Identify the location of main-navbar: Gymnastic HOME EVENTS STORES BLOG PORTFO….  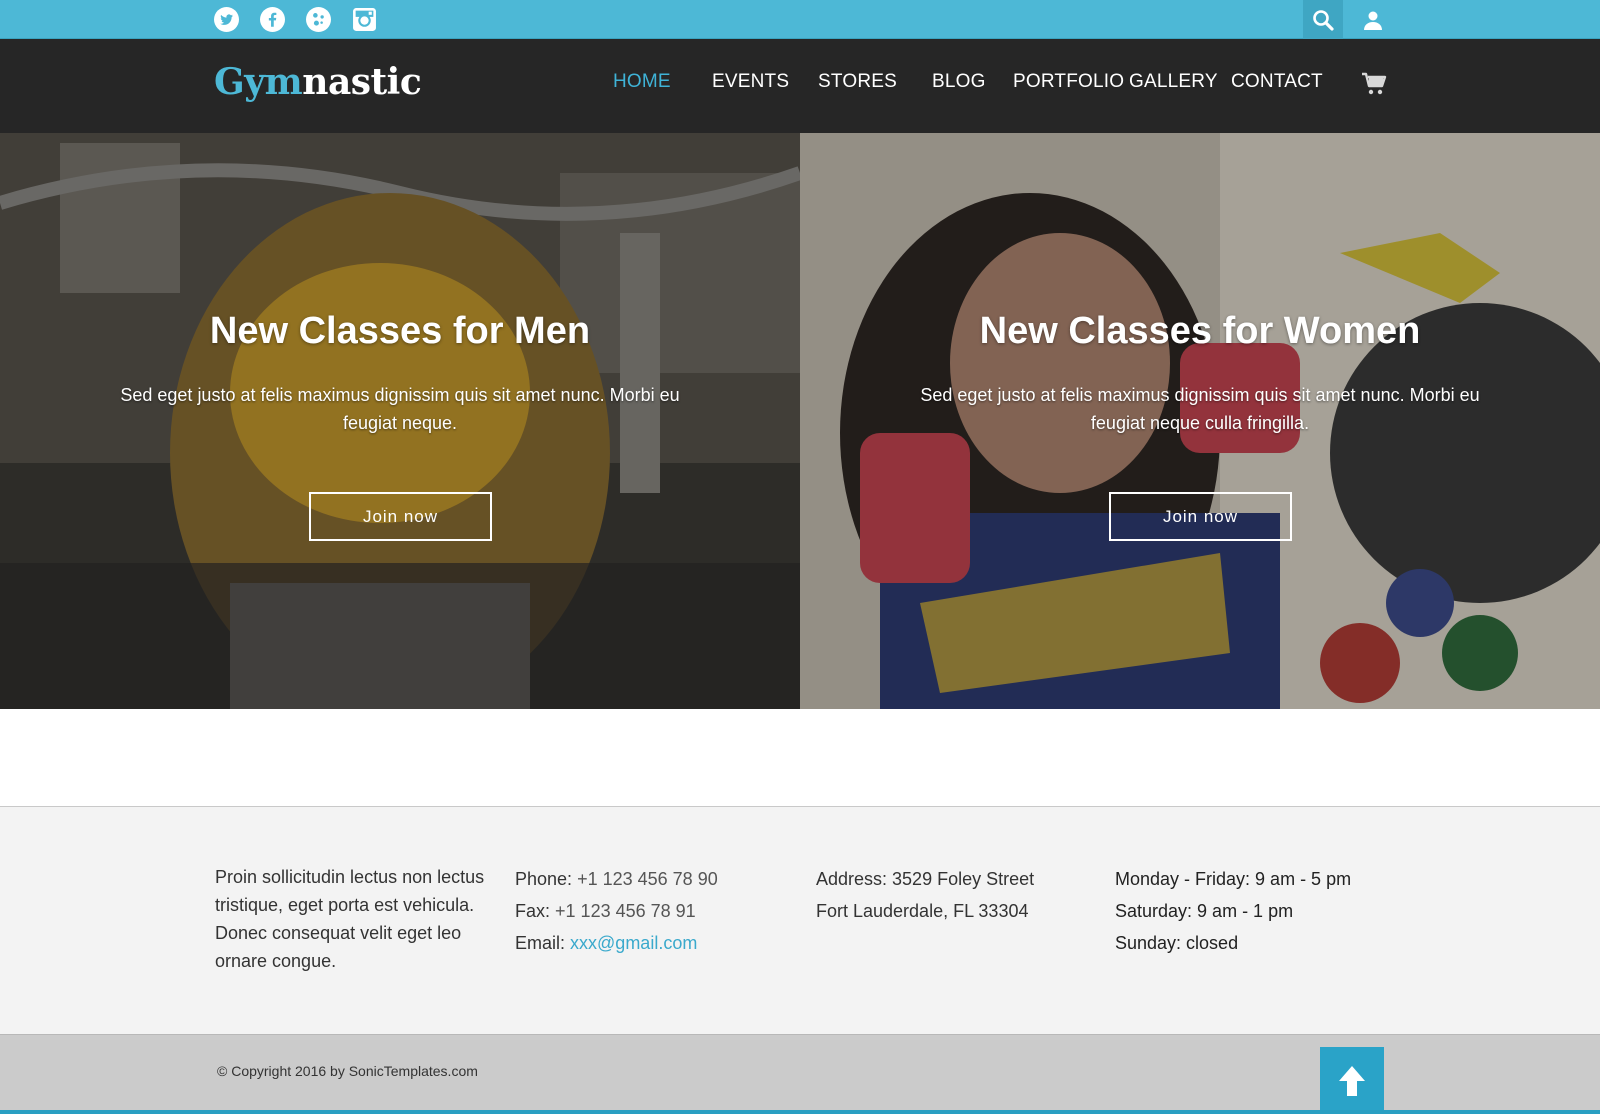
(800, 86).